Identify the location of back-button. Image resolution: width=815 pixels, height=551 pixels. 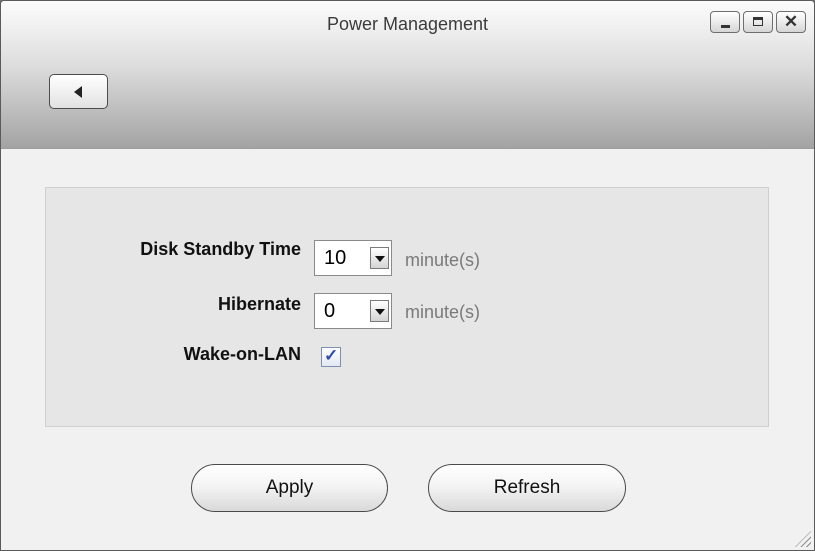
(78, 91).